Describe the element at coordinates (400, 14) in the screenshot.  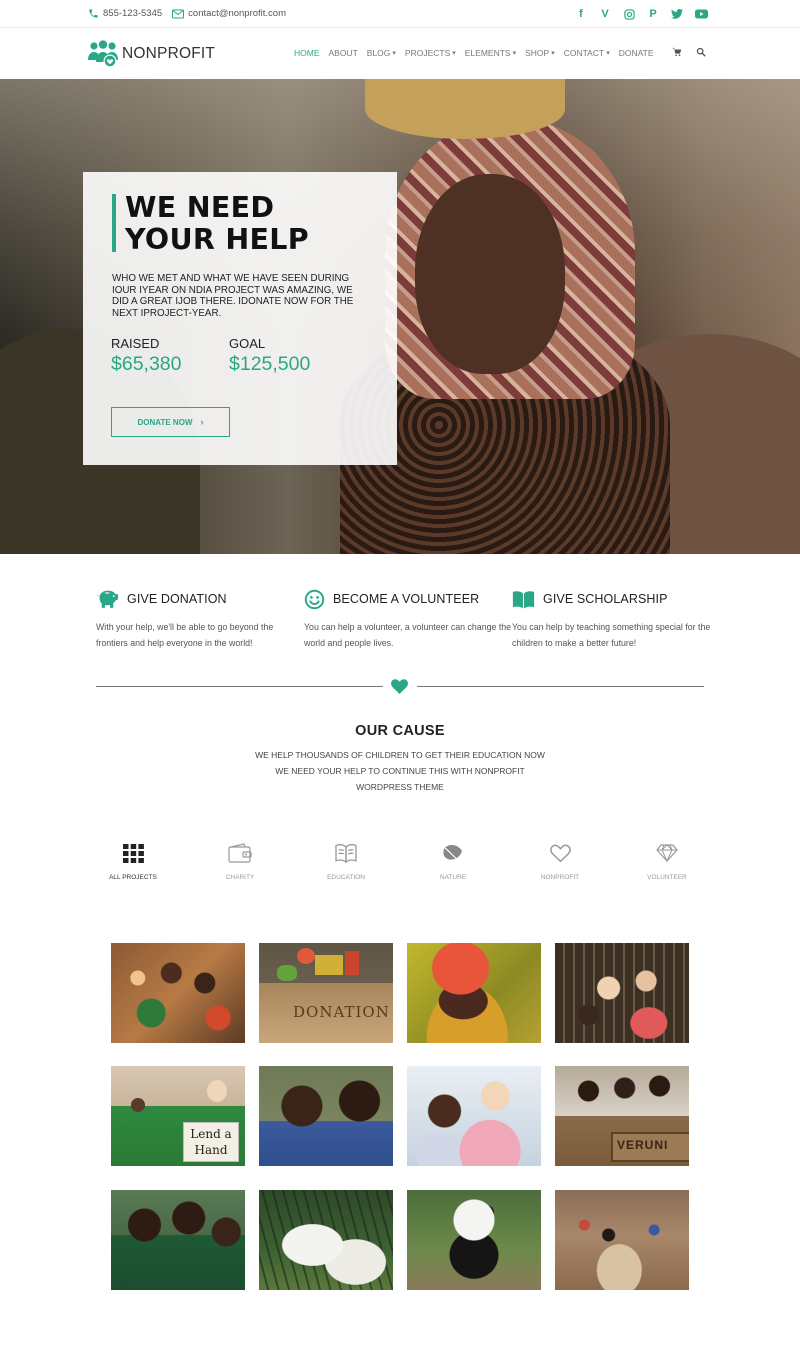
I see `top-bar: 855-123-5345 contact@nonprofit.com f V P` at that location.